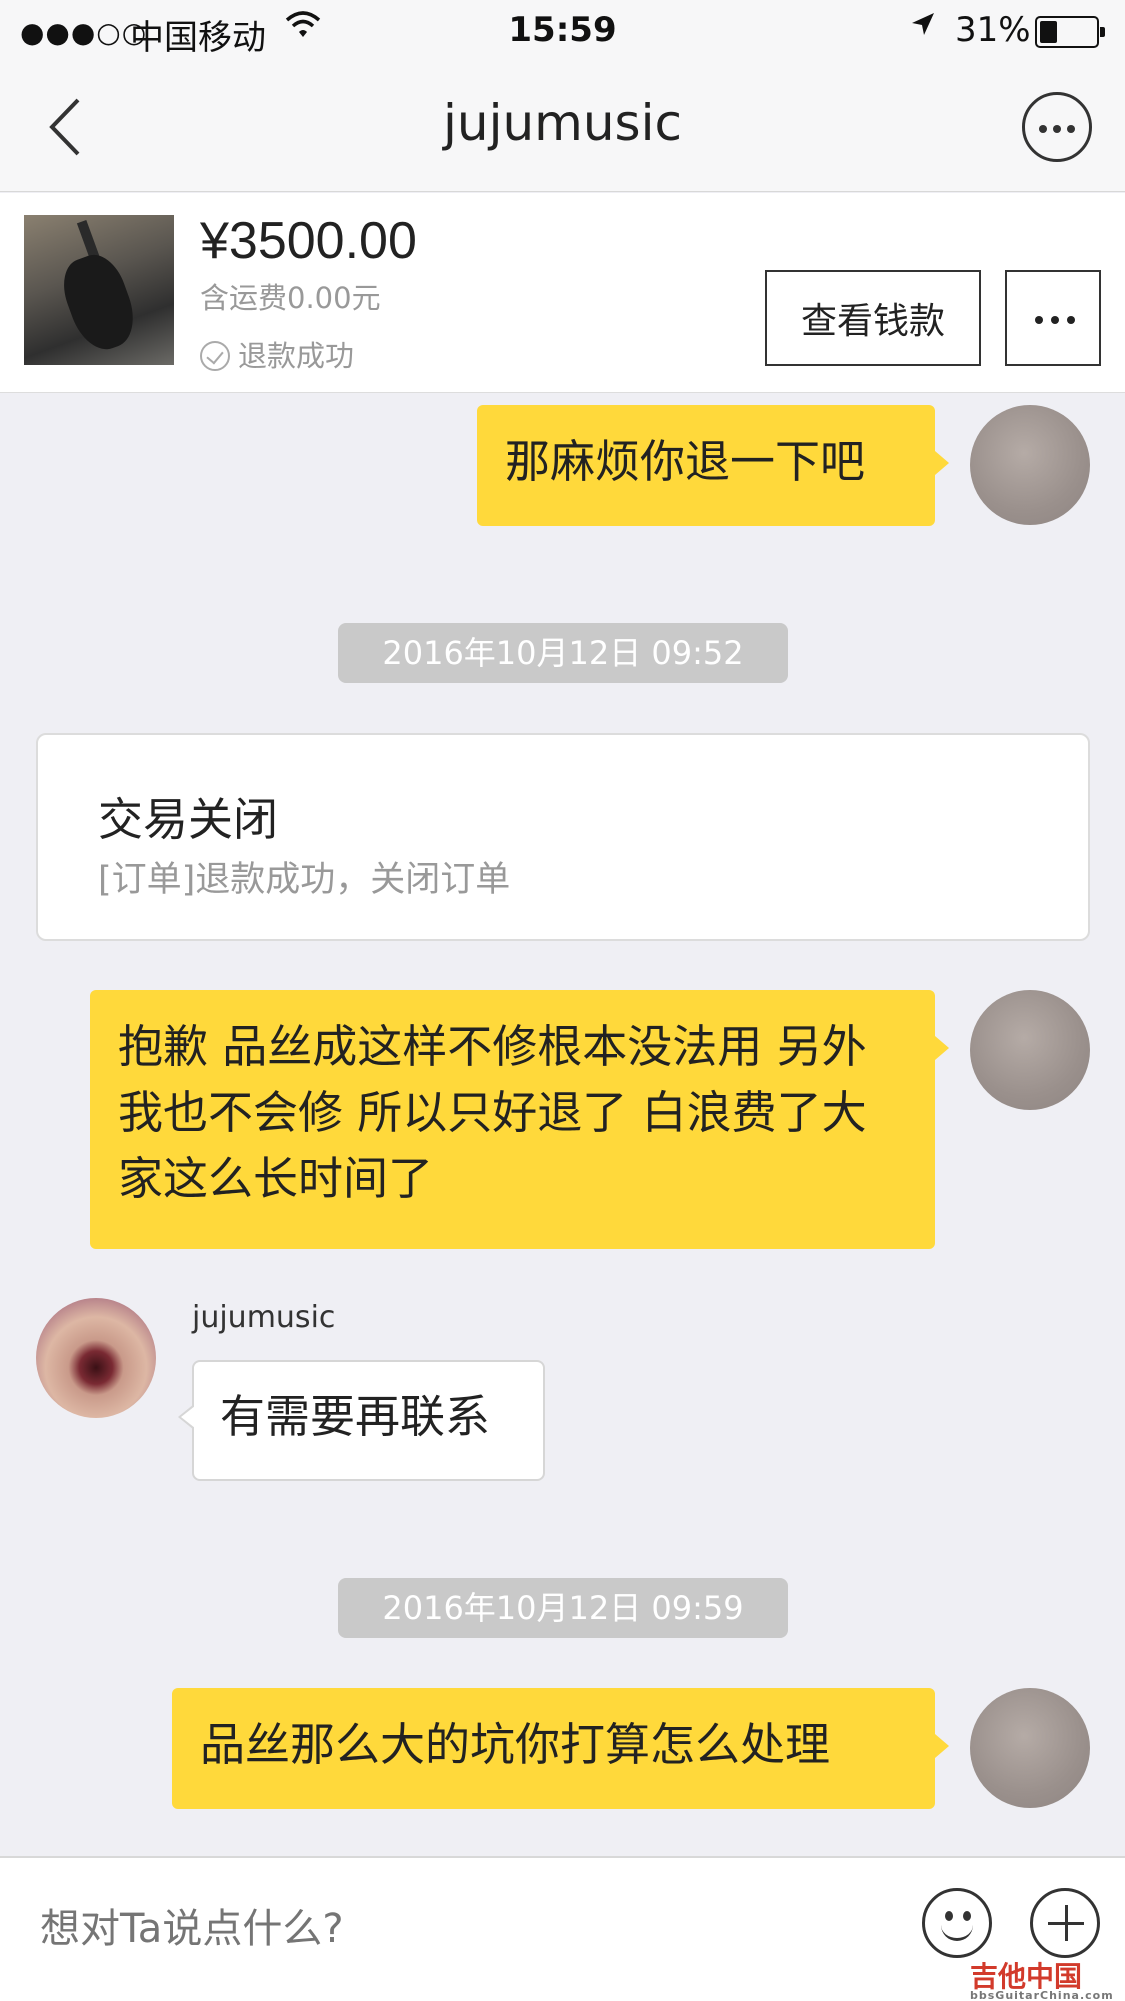  I want to click on incoming-message: 有需要再联系, so click(361, 1420).